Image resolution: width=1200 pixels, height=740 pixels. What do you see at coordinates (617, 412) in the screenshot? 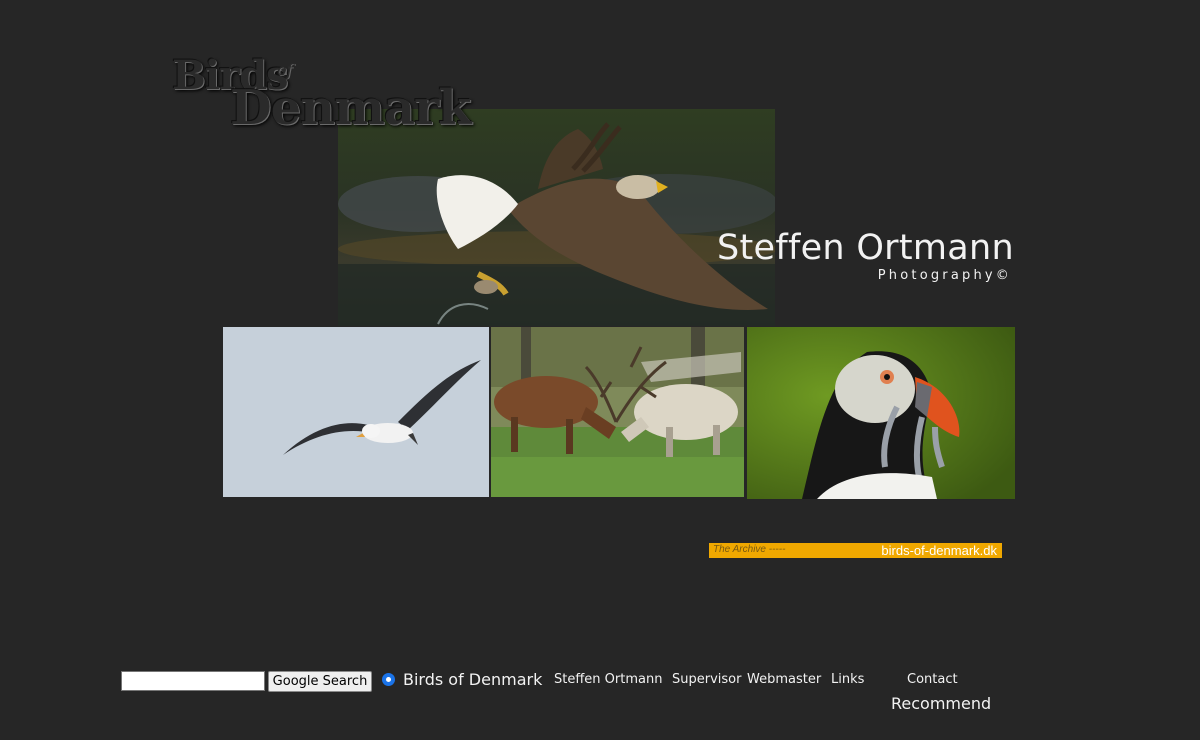
I see `deer-photo` at bounding box center [617, 412].